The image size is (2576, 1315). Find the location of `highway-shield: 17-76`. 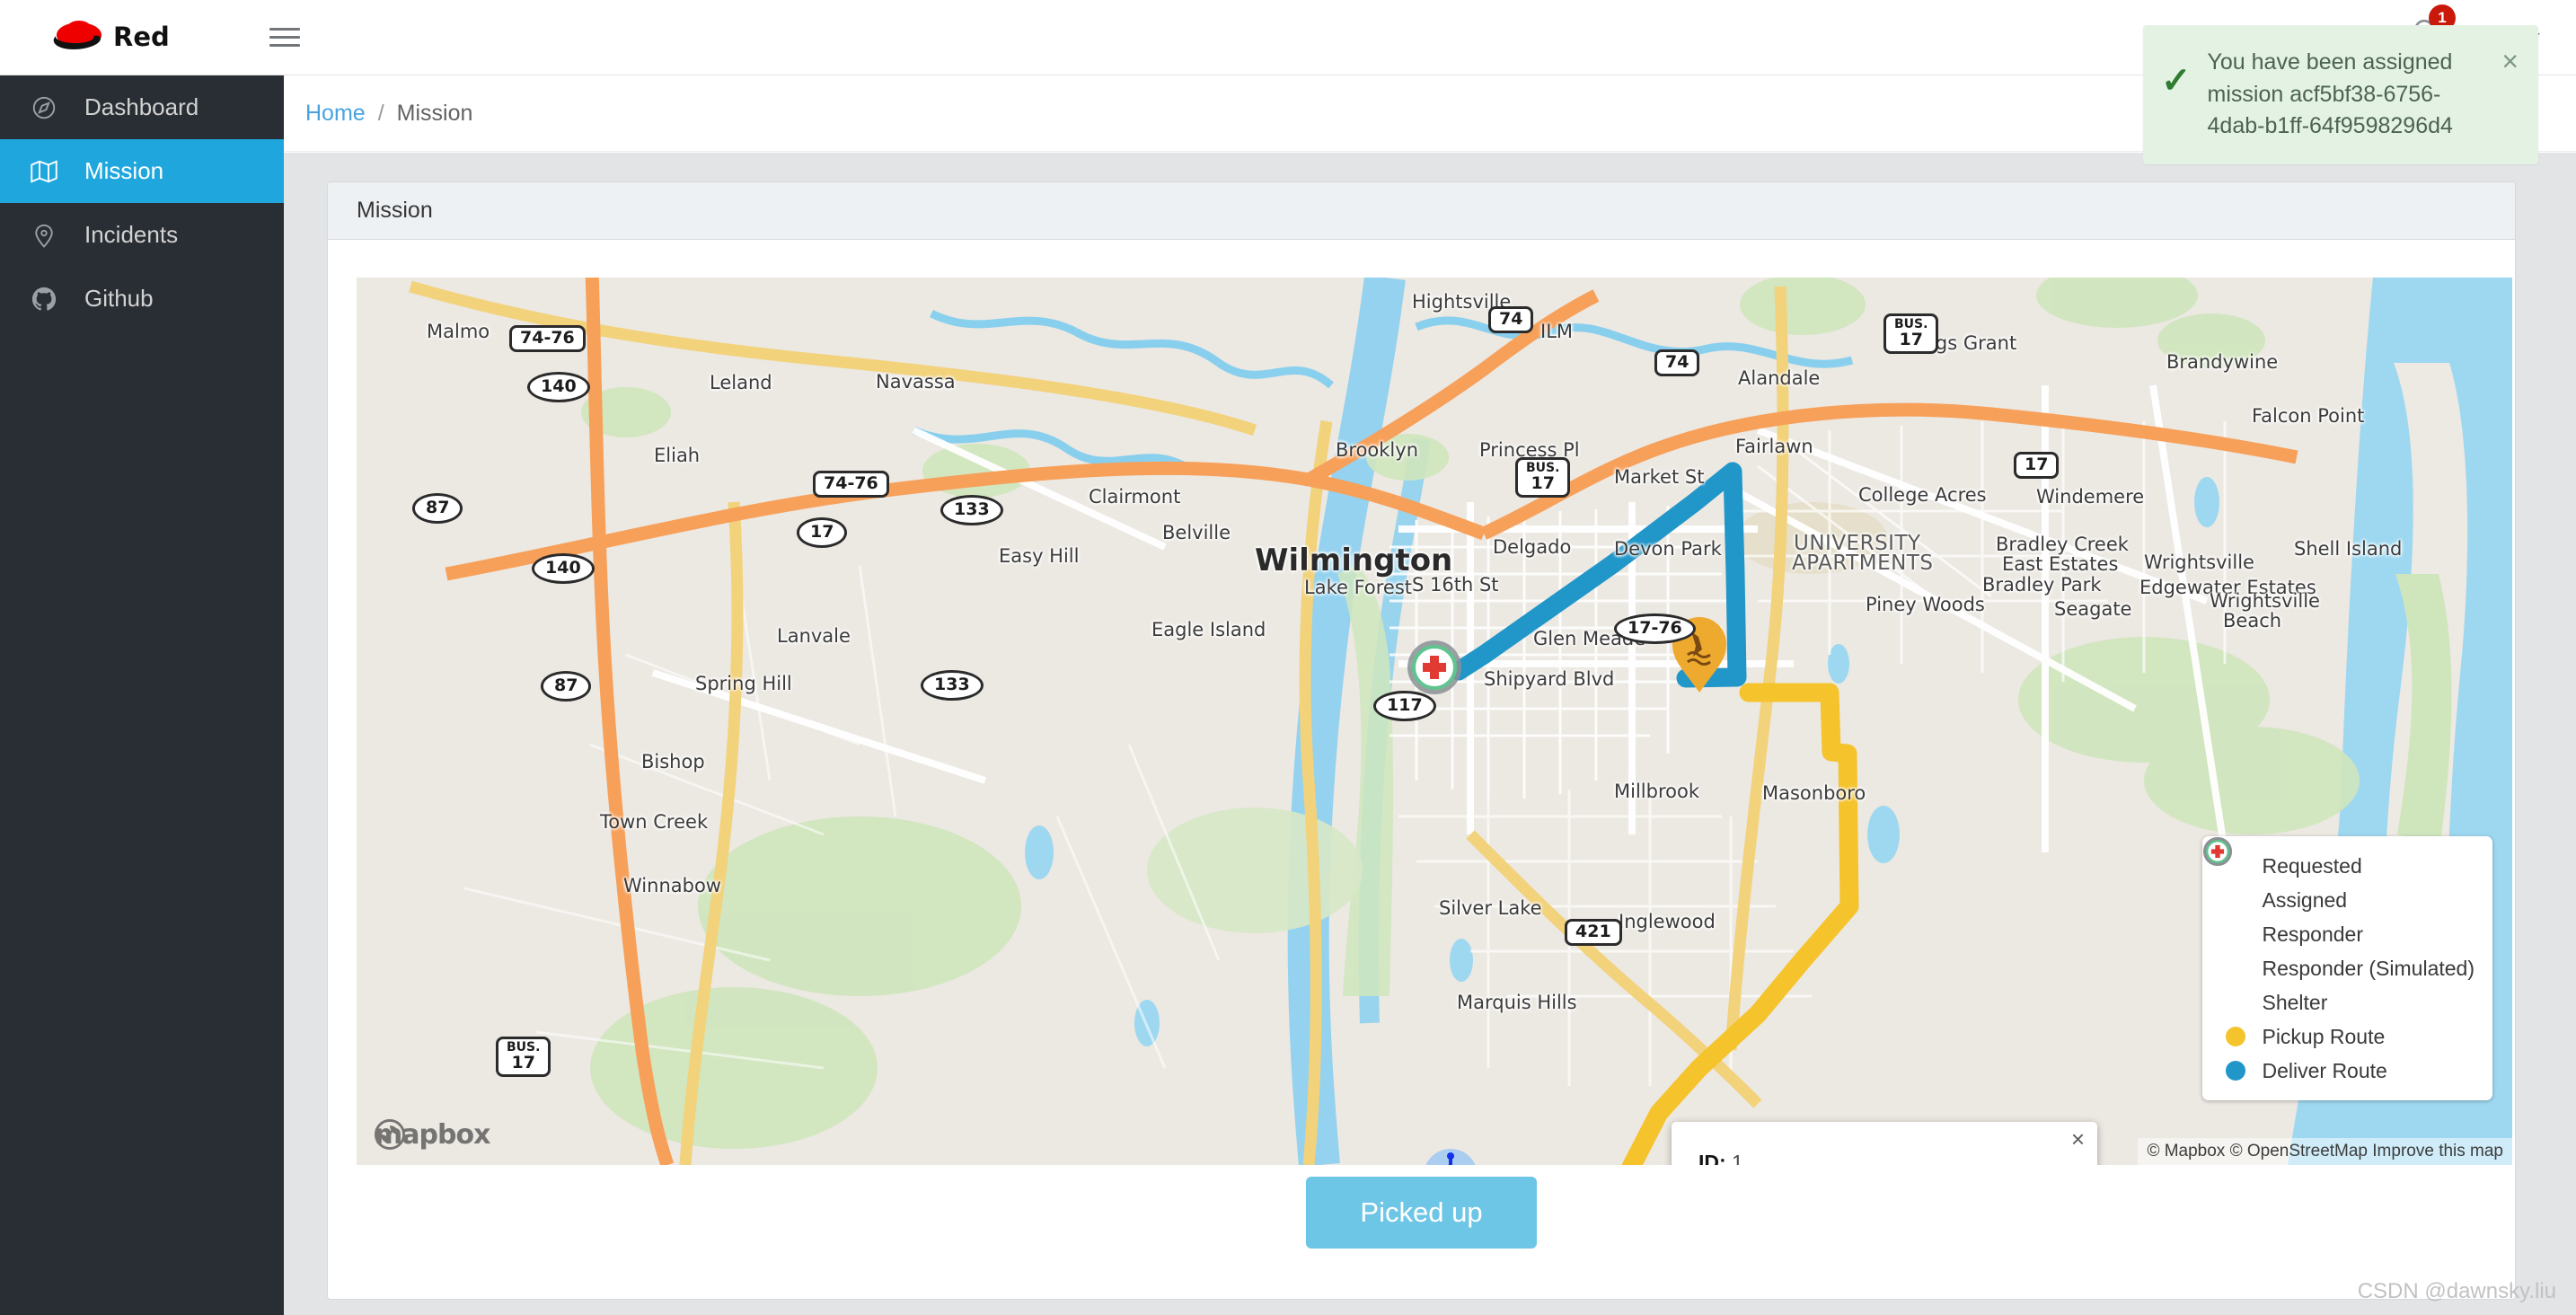

highway-shield: 17-76 is located at coordinates (1655, 628).